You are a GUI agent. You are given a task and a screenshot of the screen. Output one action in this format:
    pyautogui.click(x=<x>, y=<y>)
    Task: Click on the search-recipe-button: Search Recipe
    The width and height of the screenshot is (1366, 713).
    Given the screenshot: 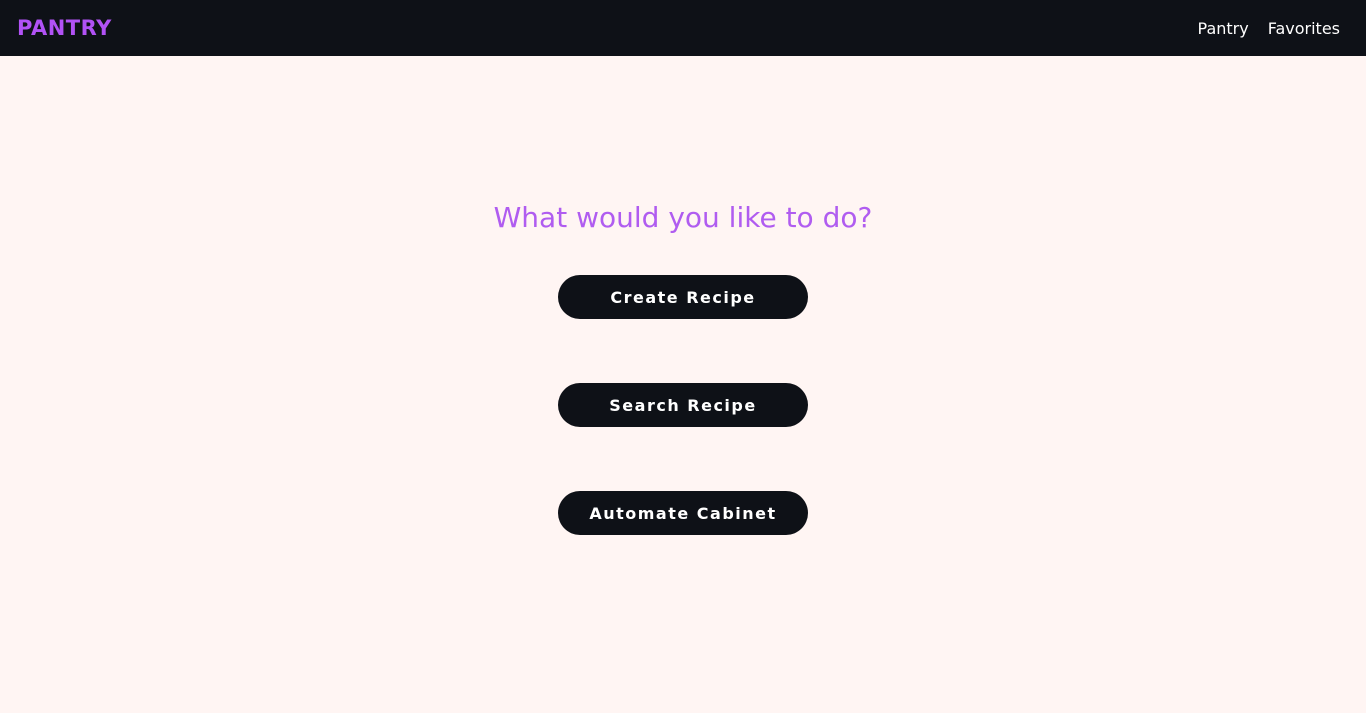 What is the action you would take?
    pyautogui.click(x=683, y=405)
    